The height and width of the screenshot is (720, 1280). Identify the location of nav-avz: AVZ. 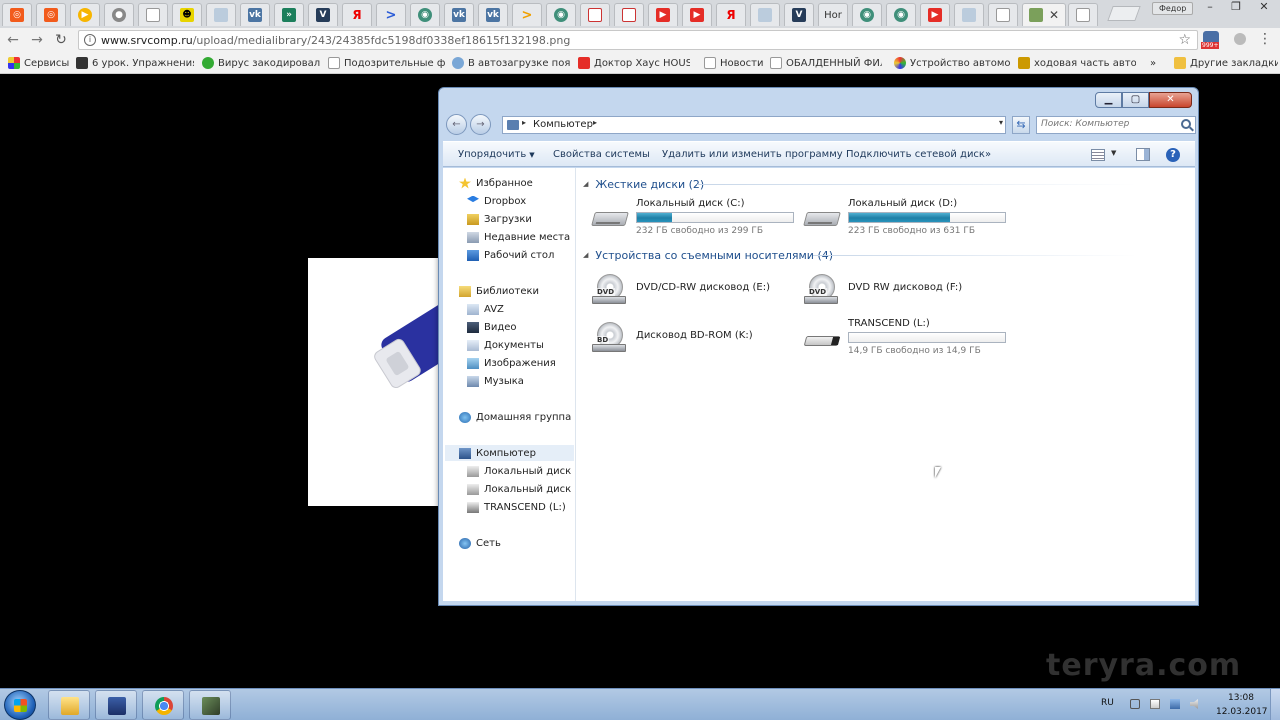
(520, 309).